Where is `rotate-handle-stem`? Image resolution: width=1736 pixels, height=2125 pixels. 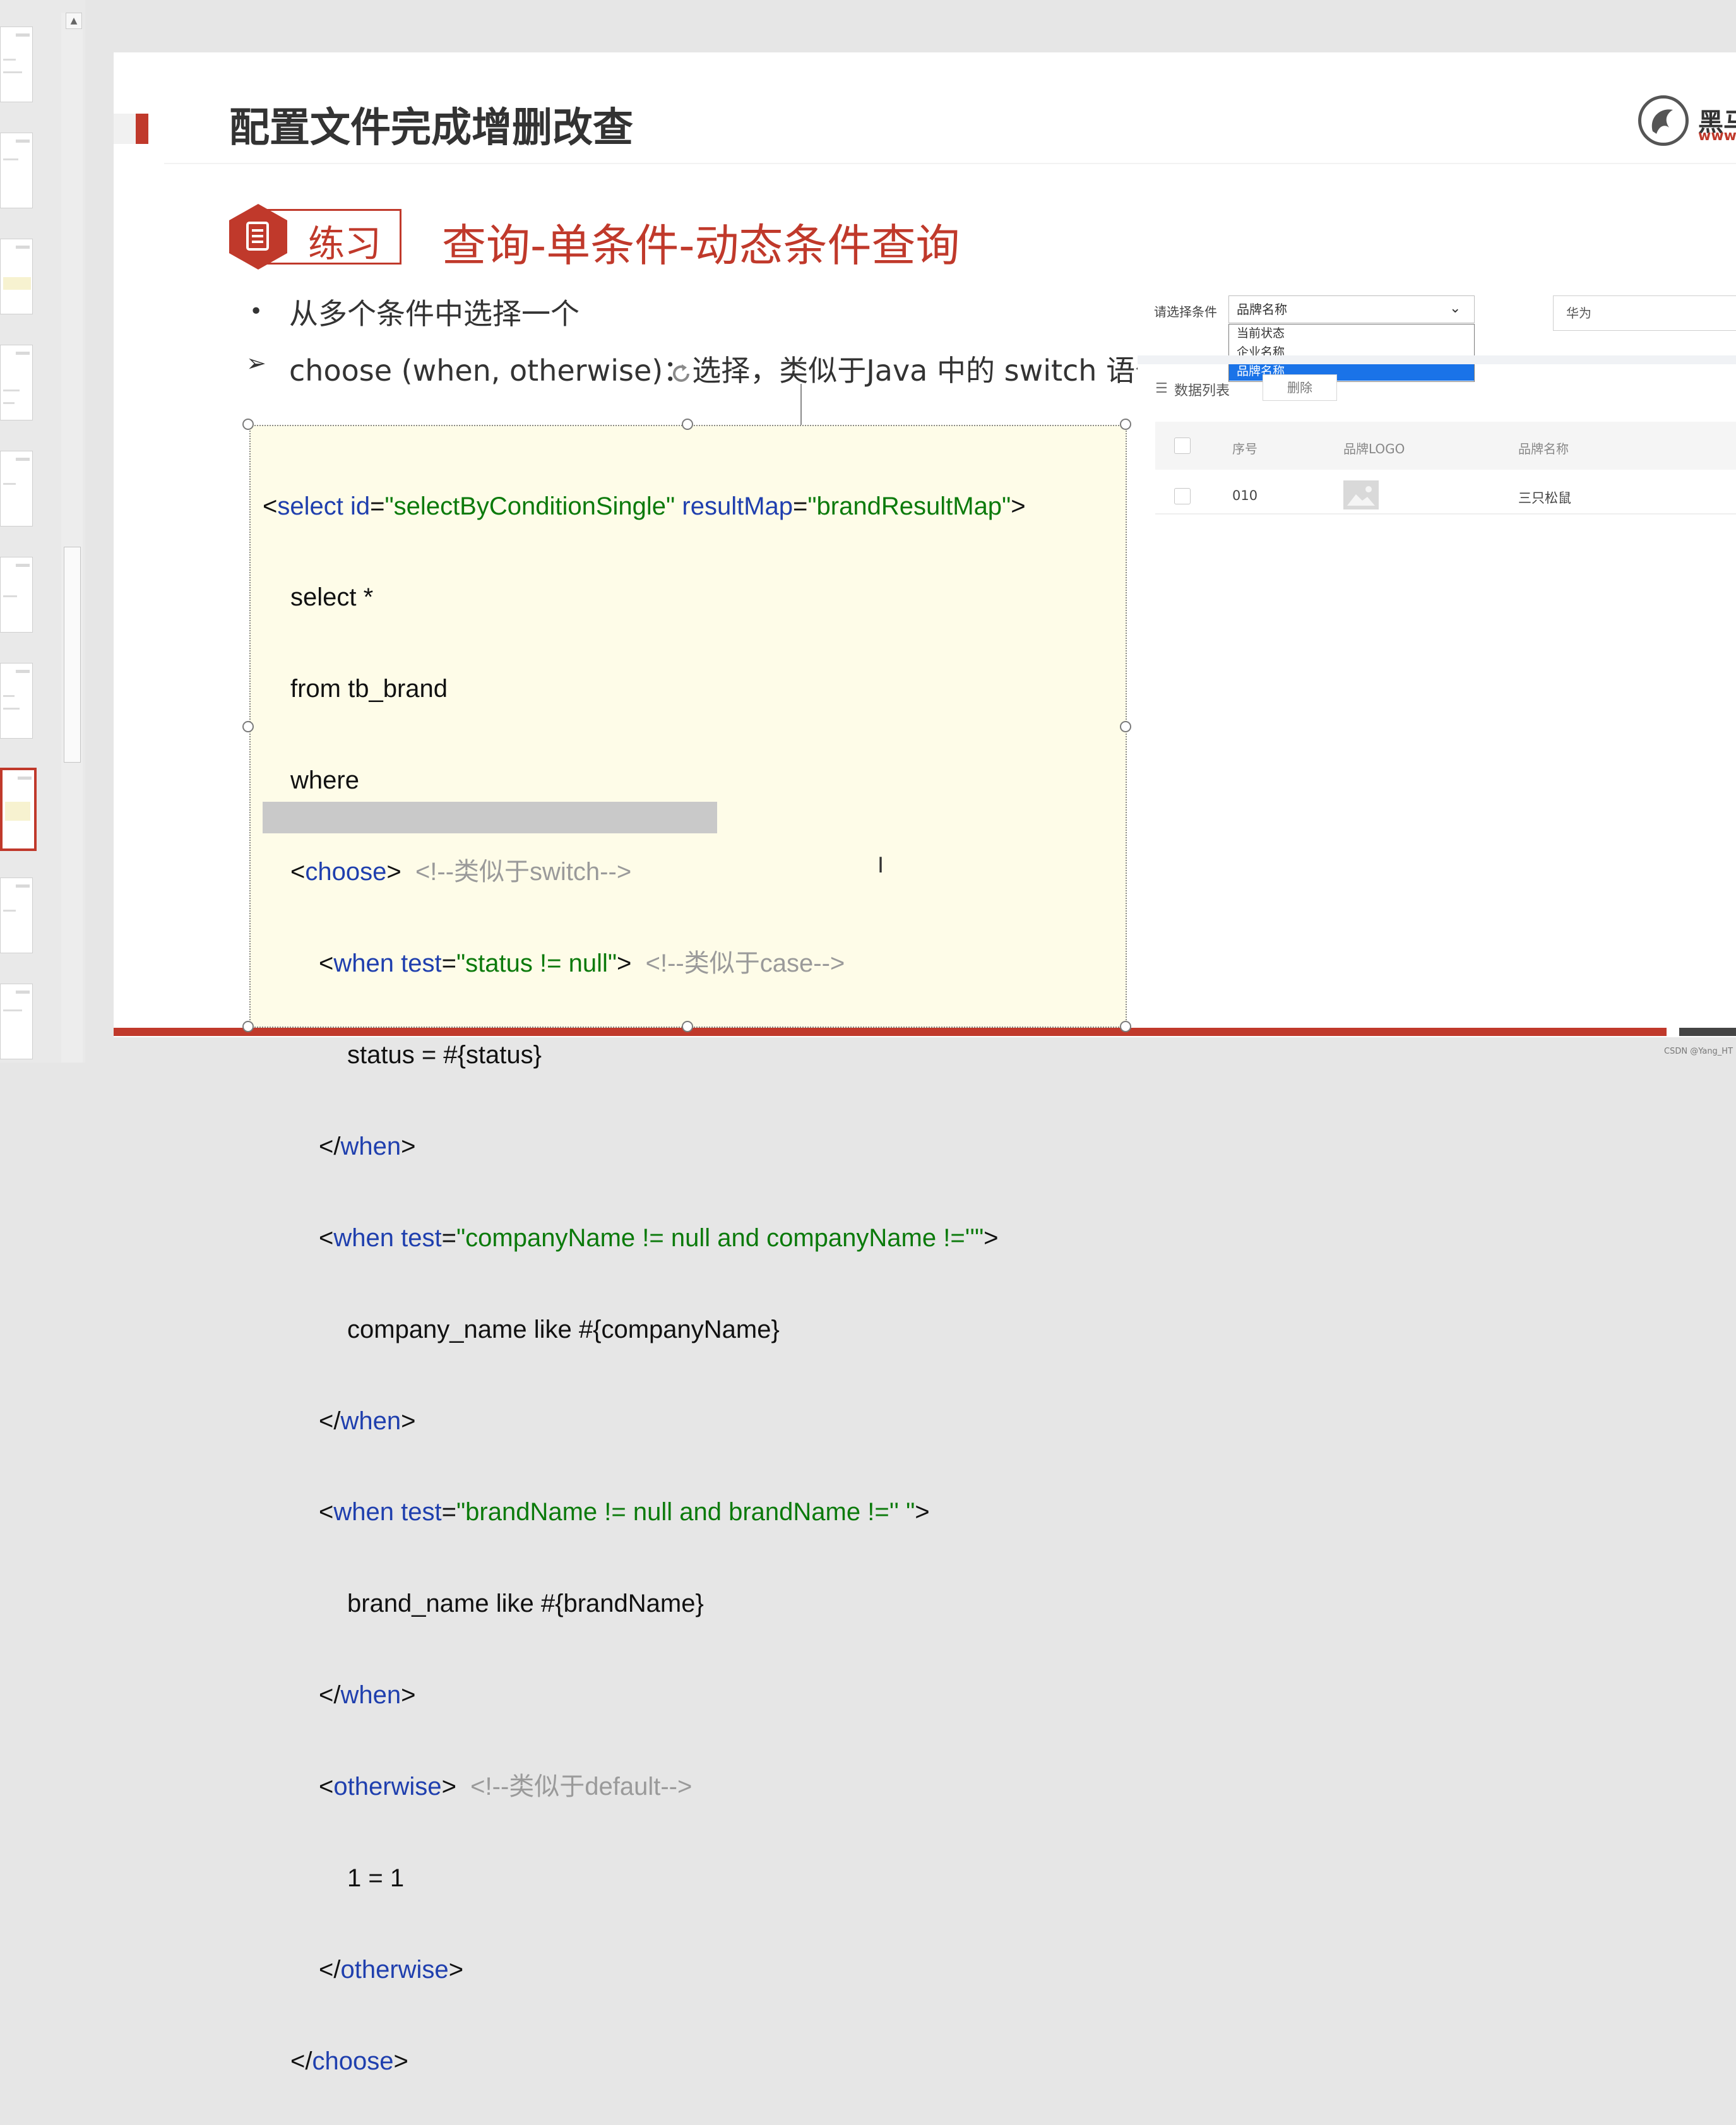
rotate-handle-stem is located at coordinates (801, 404).